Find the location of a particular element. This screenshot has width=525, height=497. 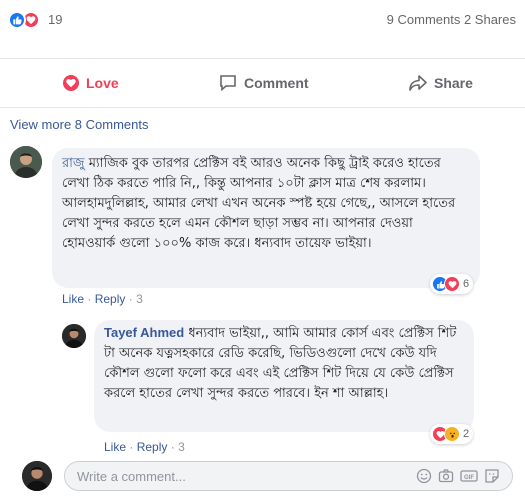

love-button: Love is located at coordinates (90, 83).